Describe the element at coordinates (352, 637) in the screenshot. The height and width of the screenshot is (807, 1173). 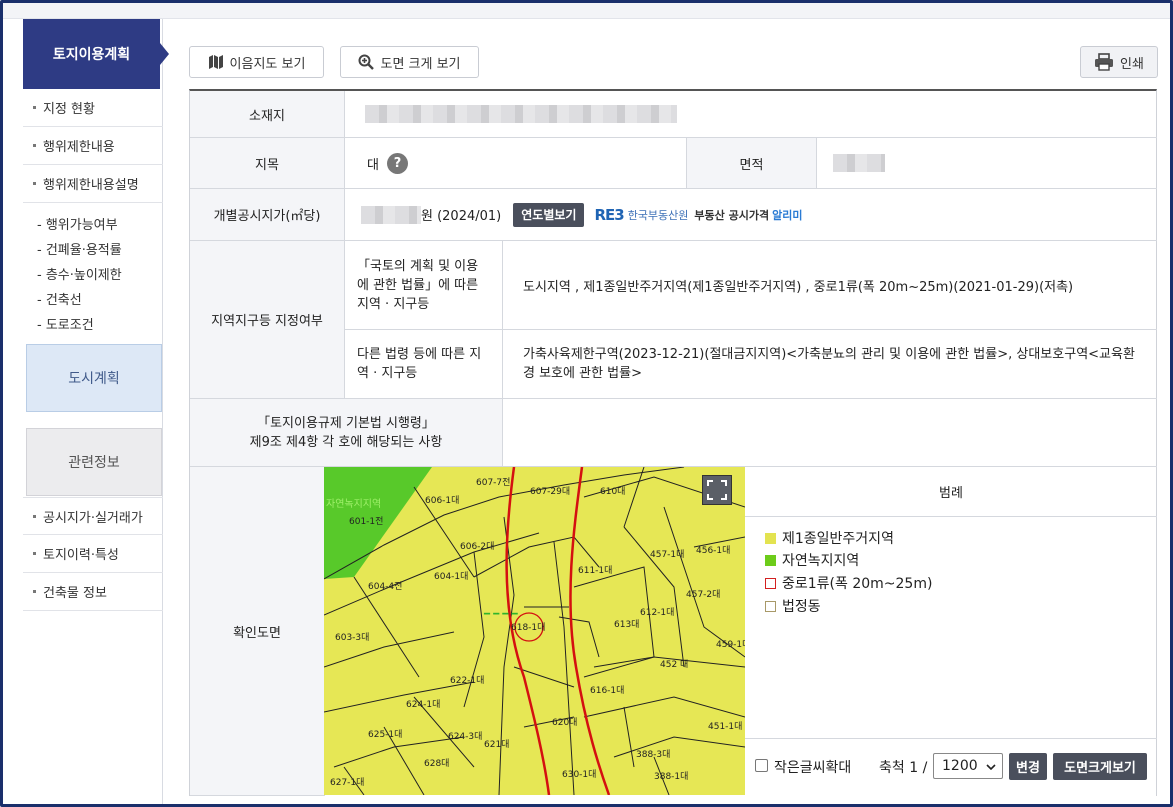
I see `parcel-label: 603-3대` at that location.